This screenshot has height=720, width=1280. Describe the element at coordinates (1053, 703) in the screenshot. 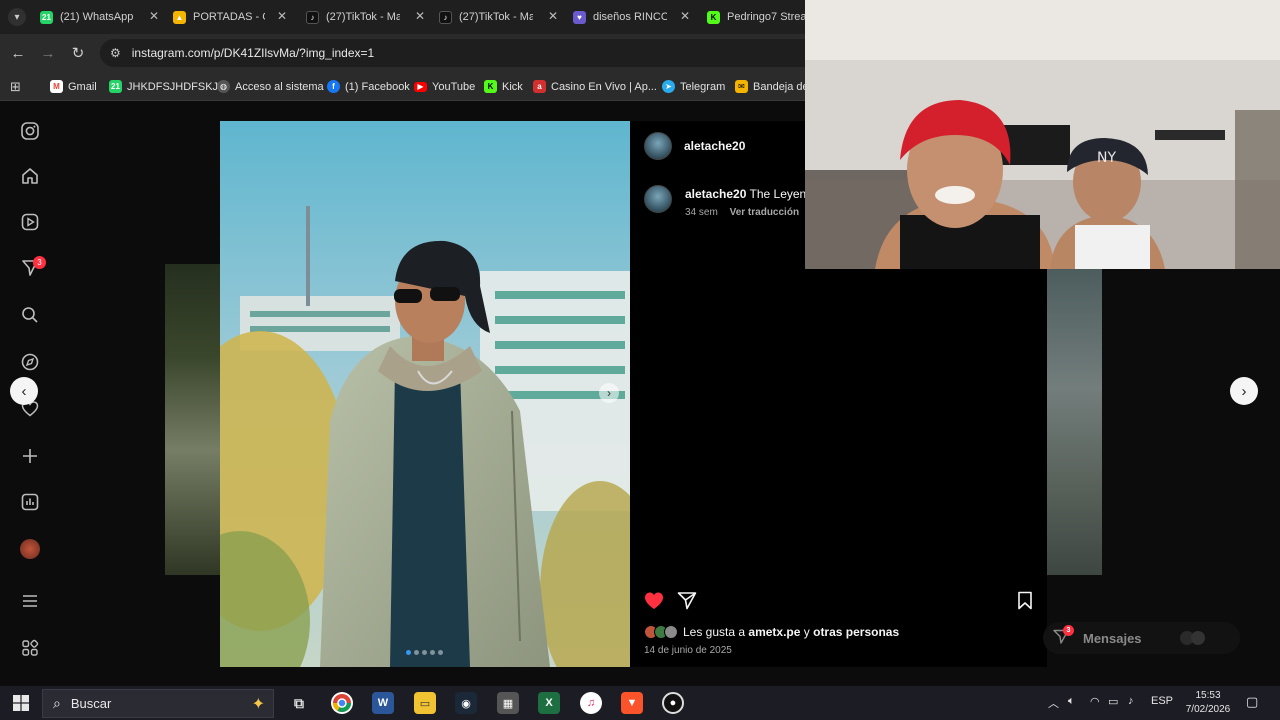

I see `show-hidden-icons-icon: ︿` at that location.